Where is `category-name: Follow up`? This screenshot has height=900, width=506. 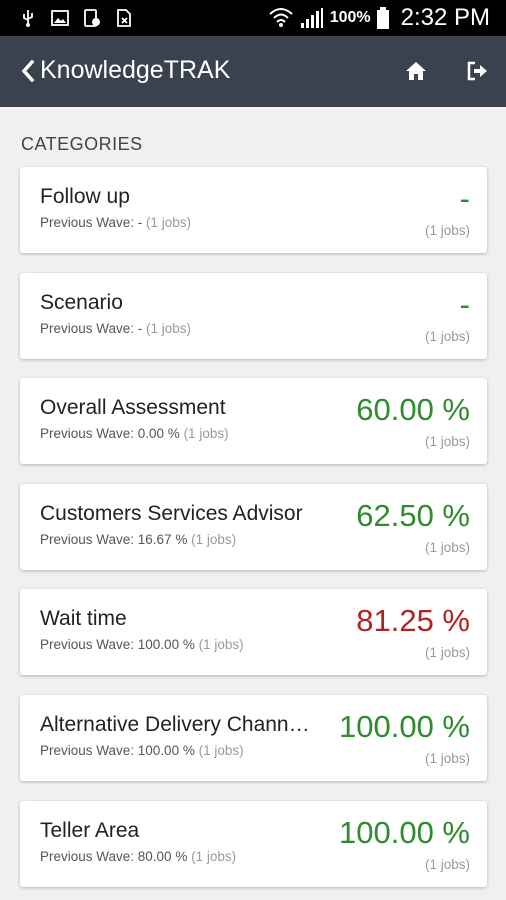 category-name: Follow up is located at coordinates (85, 196).